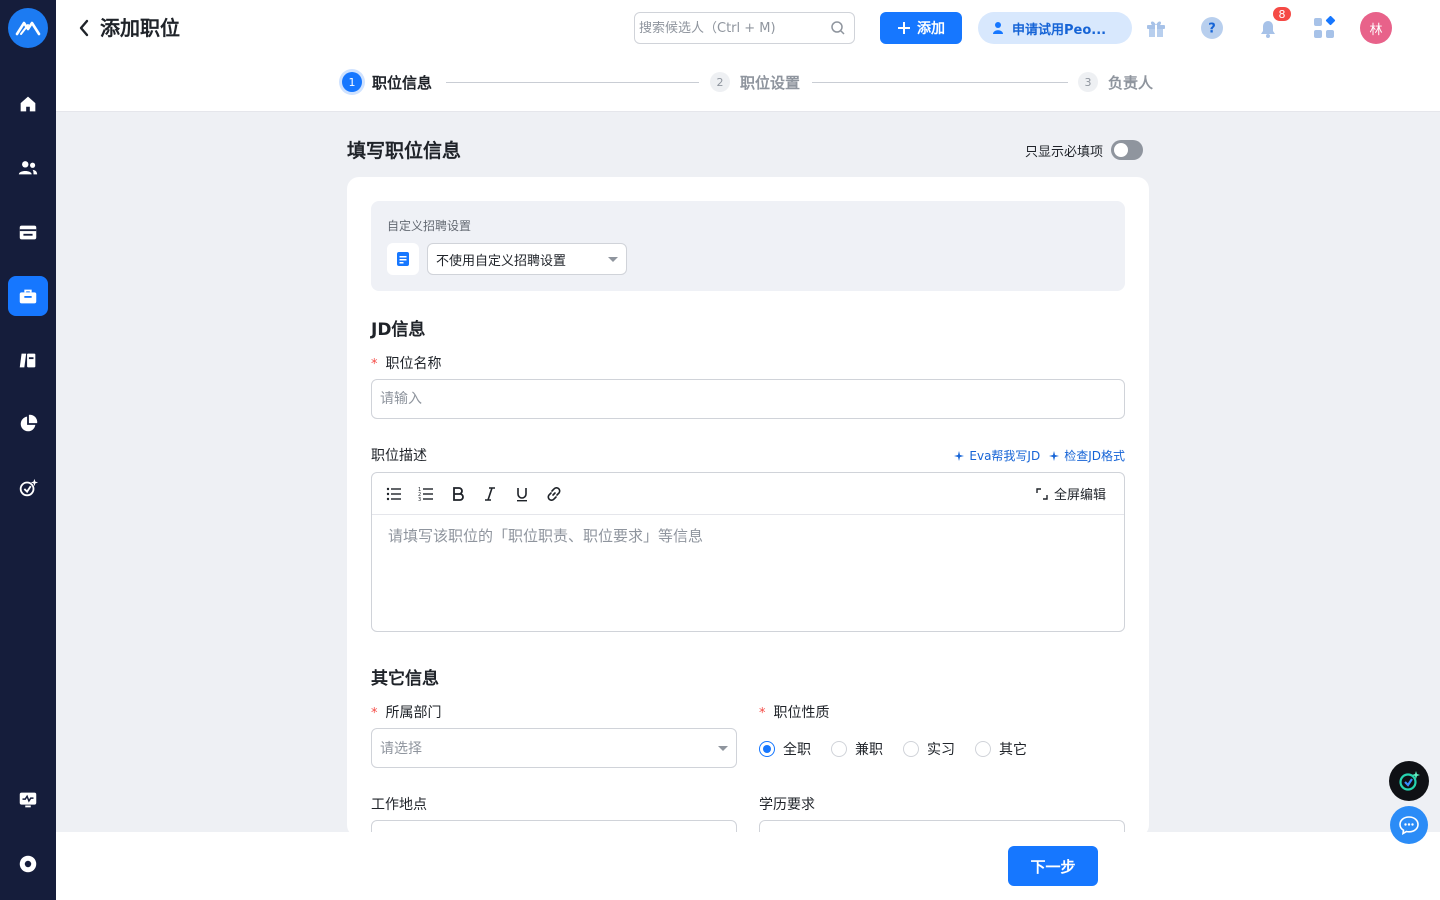  I want to click on briefcase-icon, so click(28, 296).